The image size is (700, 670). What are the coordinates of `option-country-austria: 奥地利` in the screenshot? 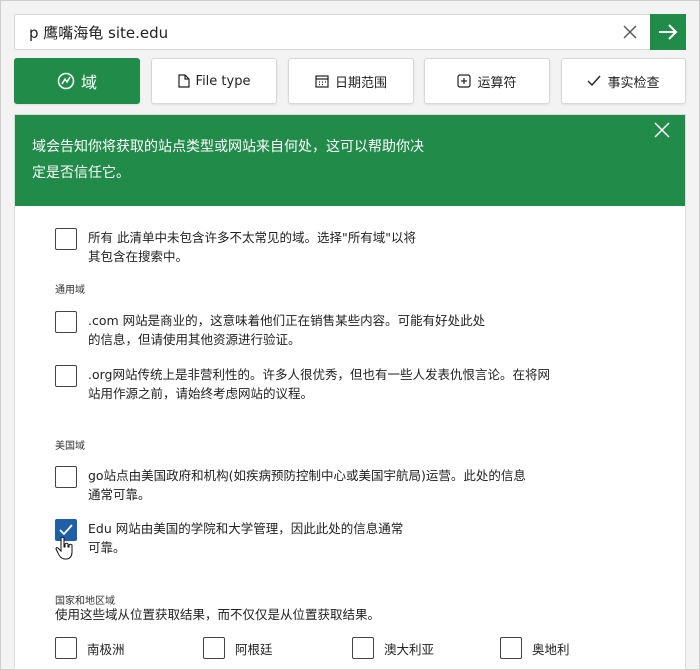 It's located at (535, 648).